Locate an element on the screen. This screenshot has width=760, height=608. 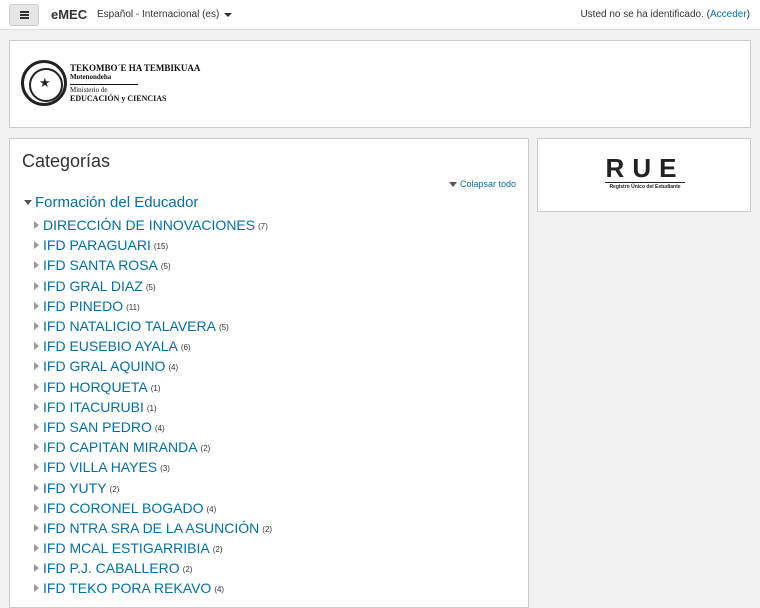
category-link: IFD CAPITAN MIRANDA is located at coordinates (120, 447).